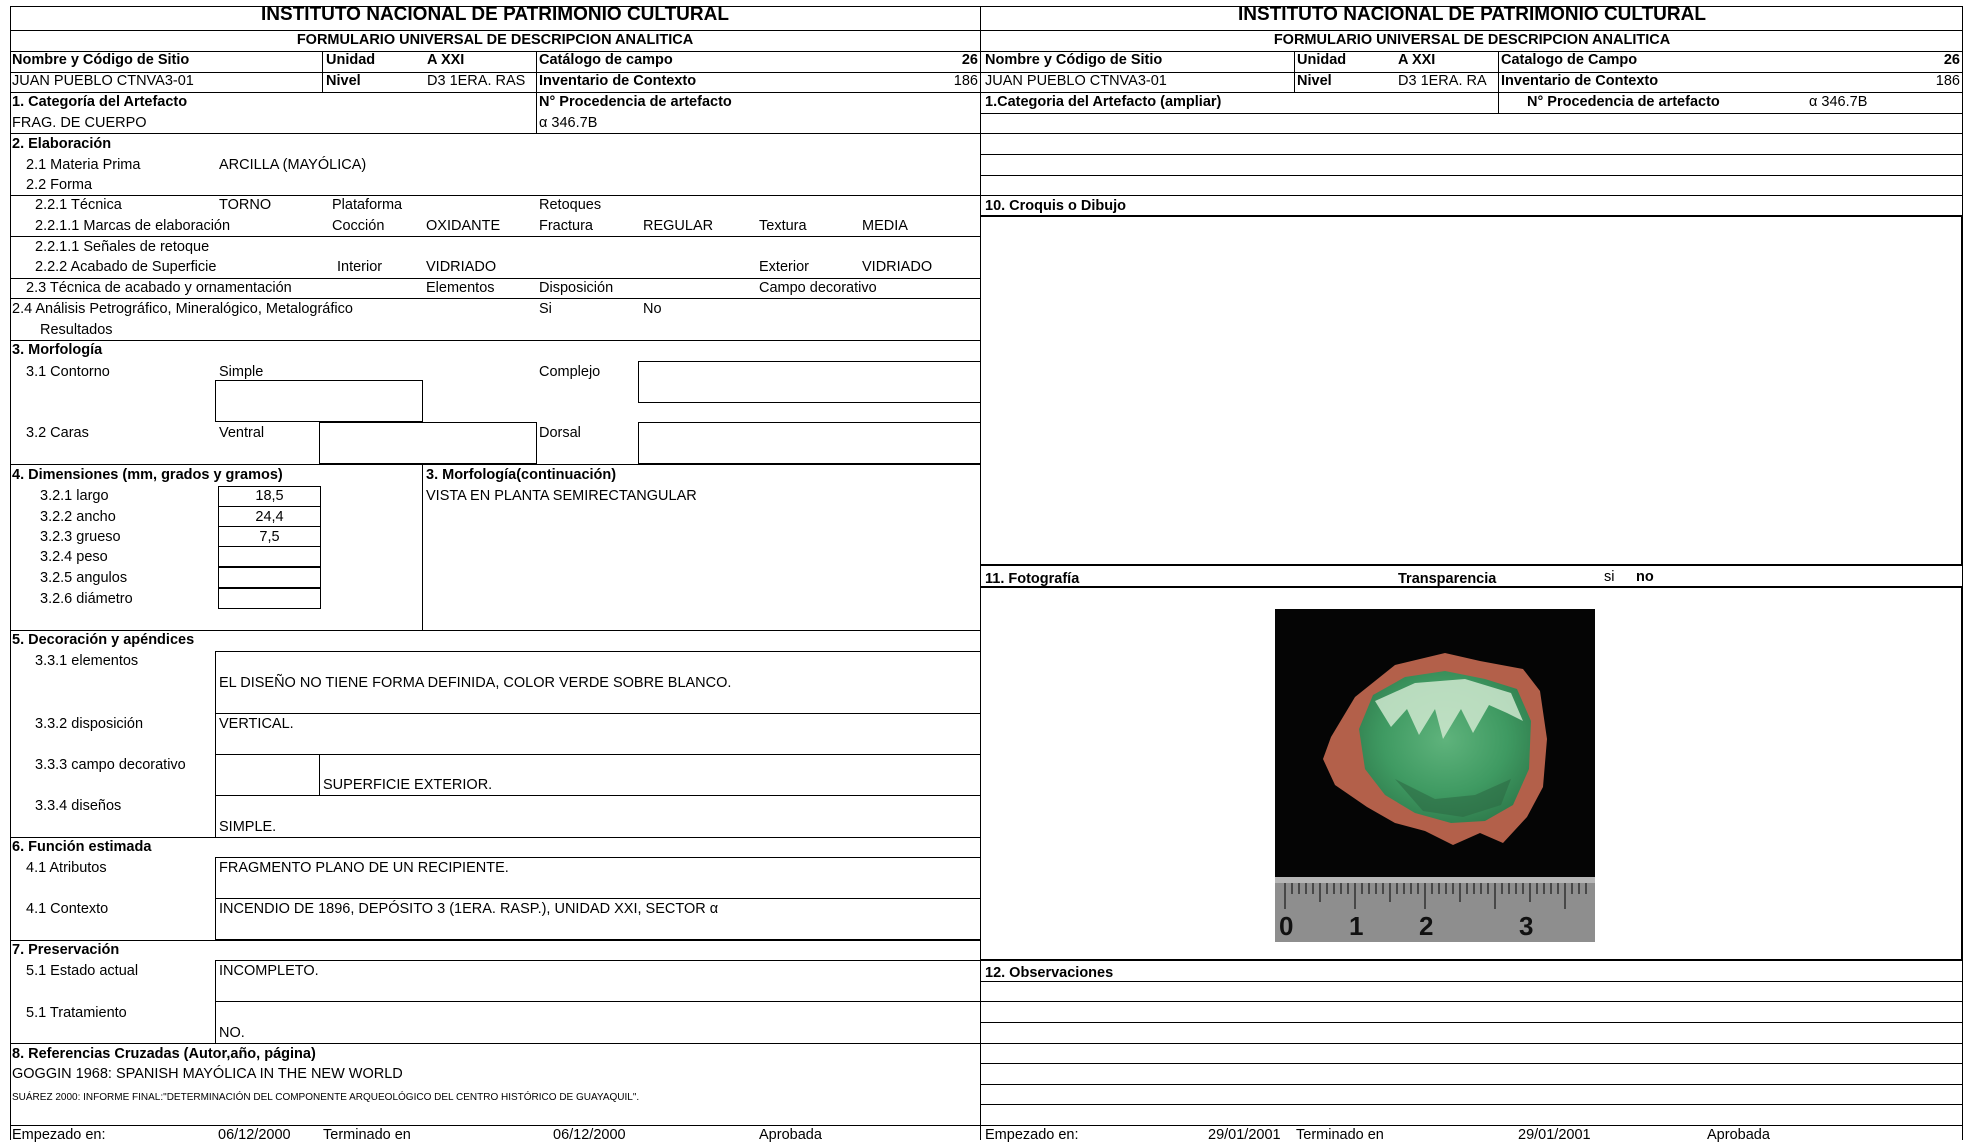 Image resolution: width=1969 pixels, height=1144 pixels. What do you see at coordinates (1340, 1135) in the screenshot?
I see `right-terminado-label: Terminado en` at bounding box center [1340, 1135].